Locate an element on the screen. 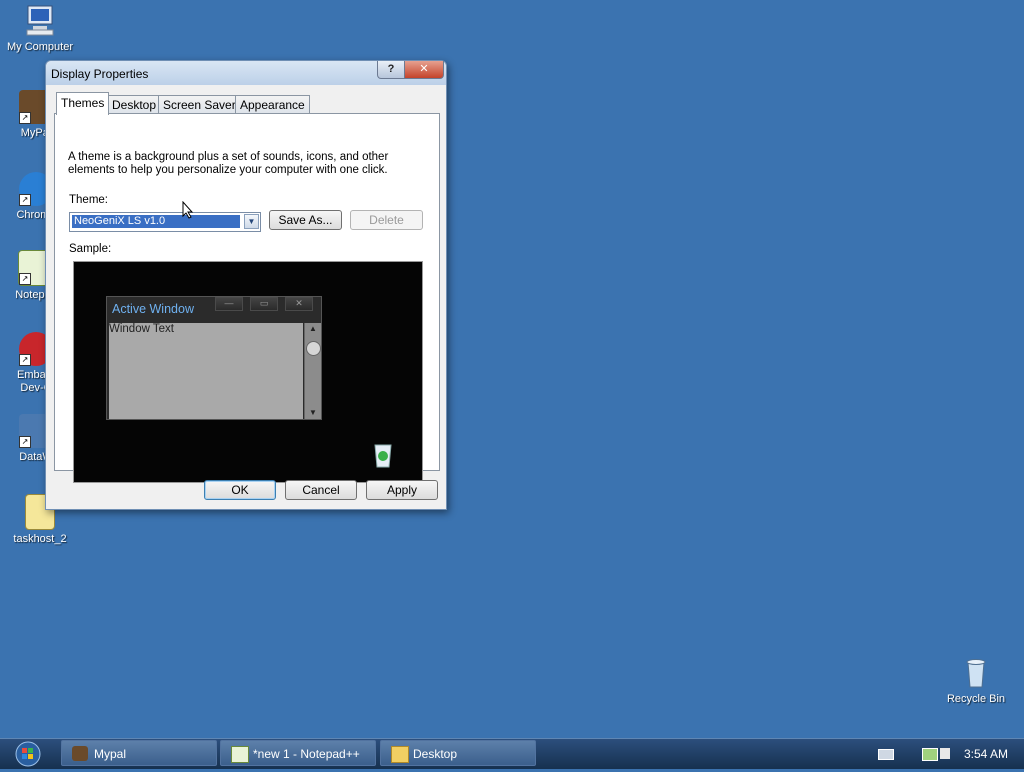  taskbar-item-desktop: Desktop is located at coordinates (458, 753).